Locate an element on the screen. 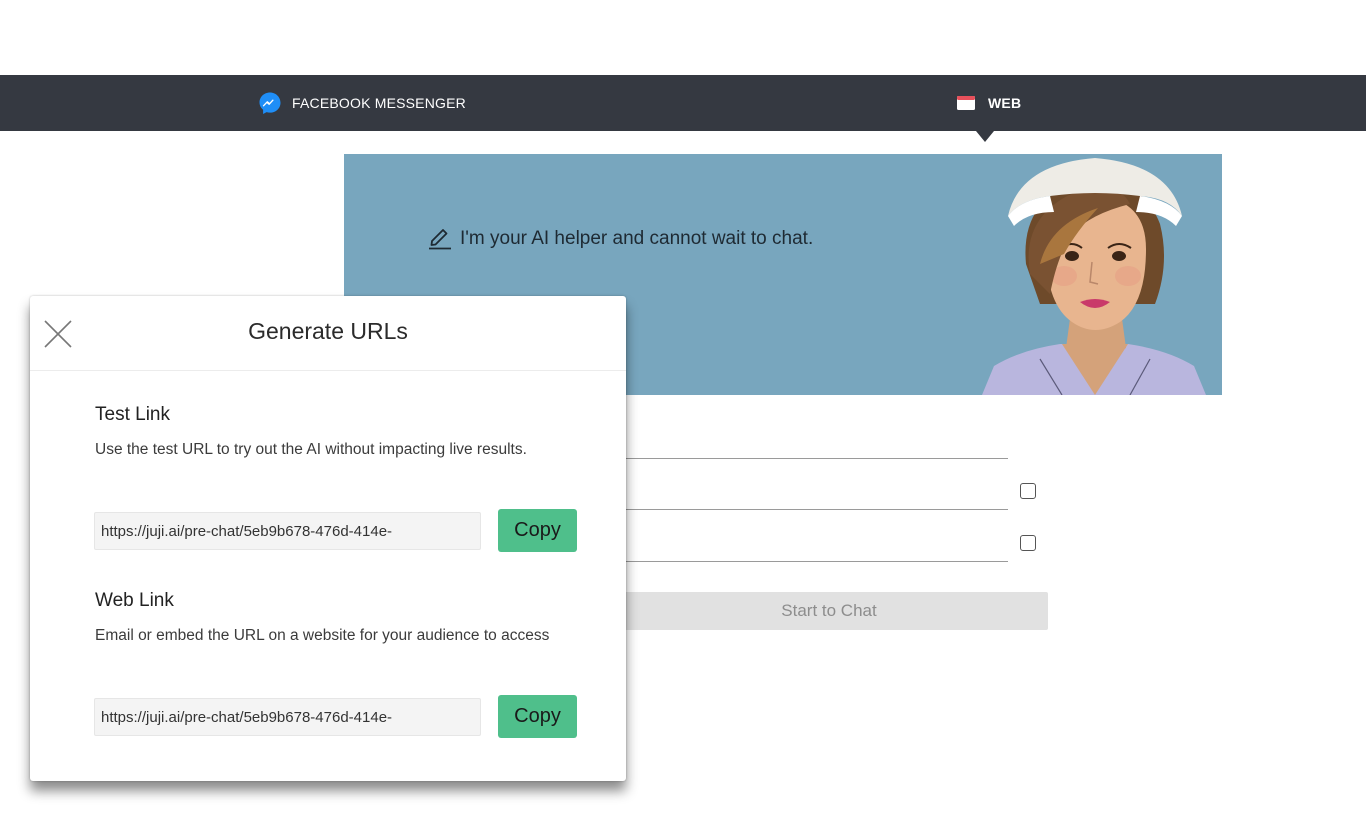 Image resolution: width=1366 pixels, height=813 pixels. browser-window-icon is located at coordinates (966, 103).